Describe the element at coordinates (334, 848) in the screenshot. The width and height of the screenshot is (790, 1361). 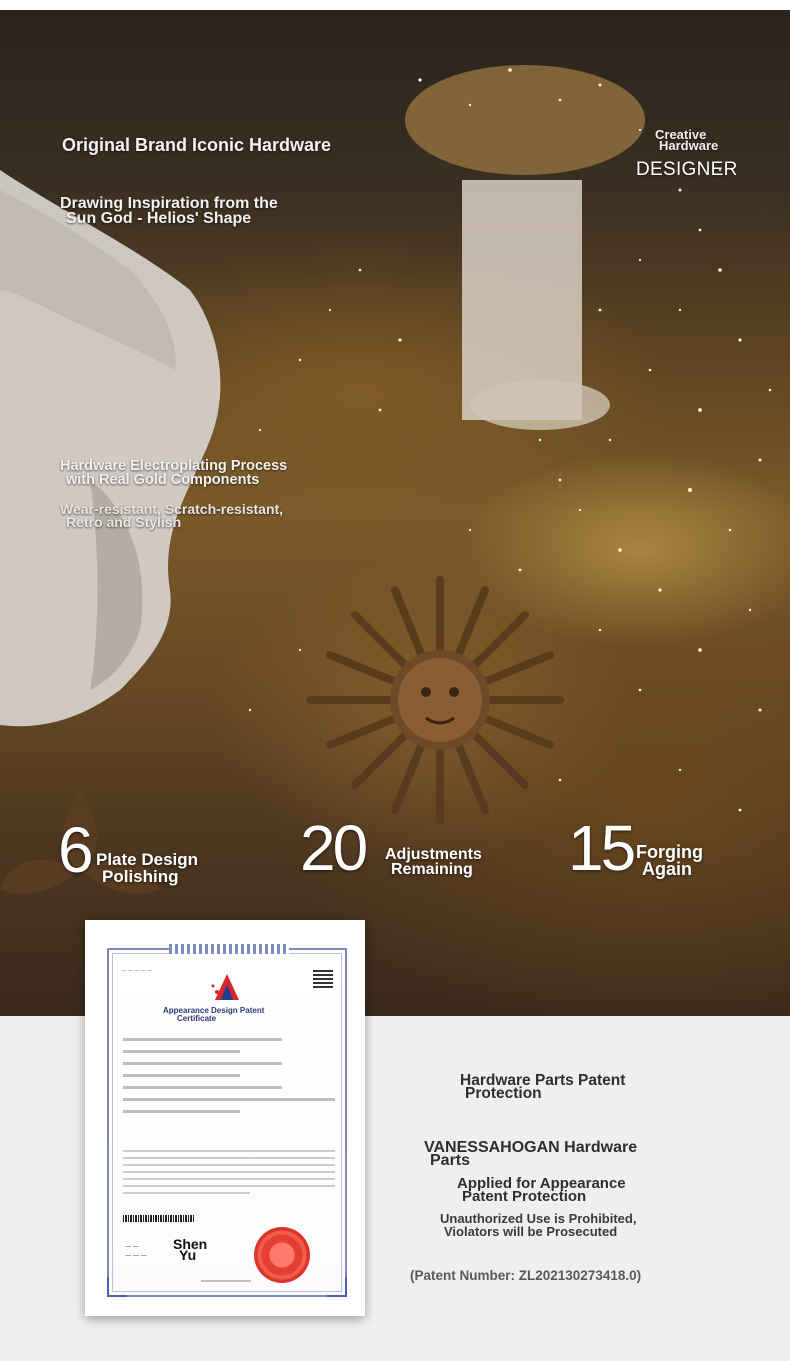
I see `stat-number: 20` at that location.